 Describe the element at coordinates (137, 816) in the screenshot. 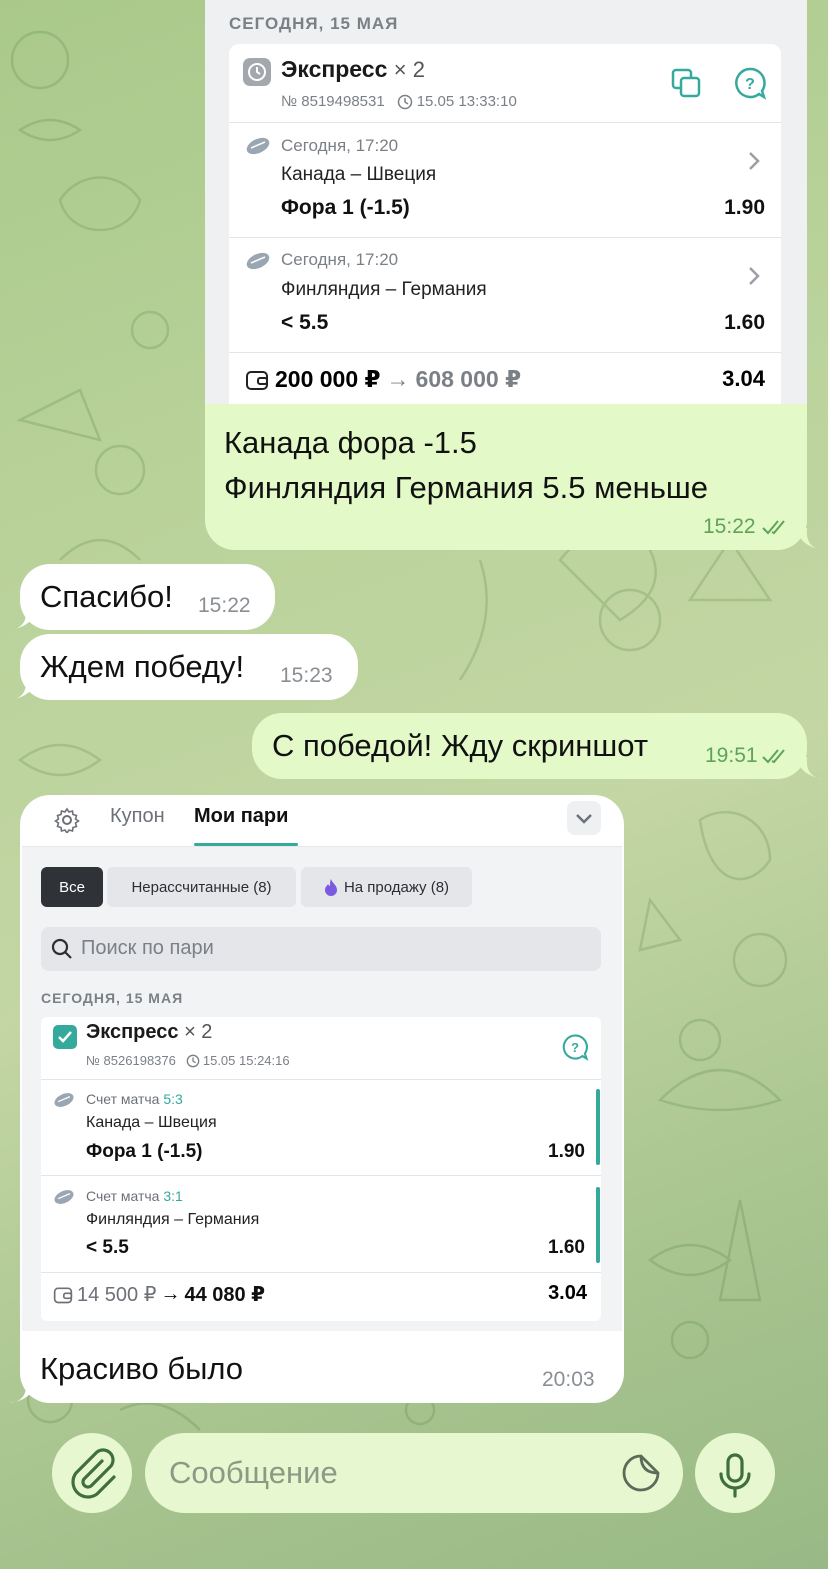

I see `tab-coupon: Купон` at that location.